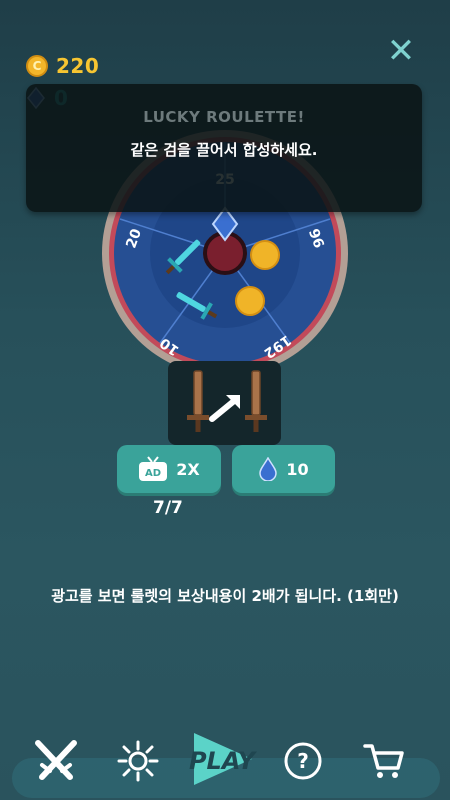  What do you see at coordinates (224, 408) in the screenshot?
I see `arrow-icon` at bounding box center [224, 408].